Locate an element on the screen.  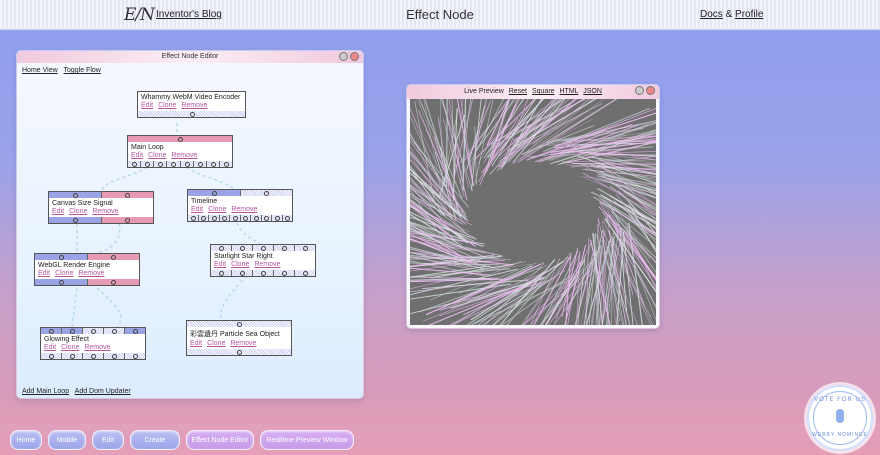
dock-realtime-preview-button: Realtime Preview Window is located at coordinates (307, 440).